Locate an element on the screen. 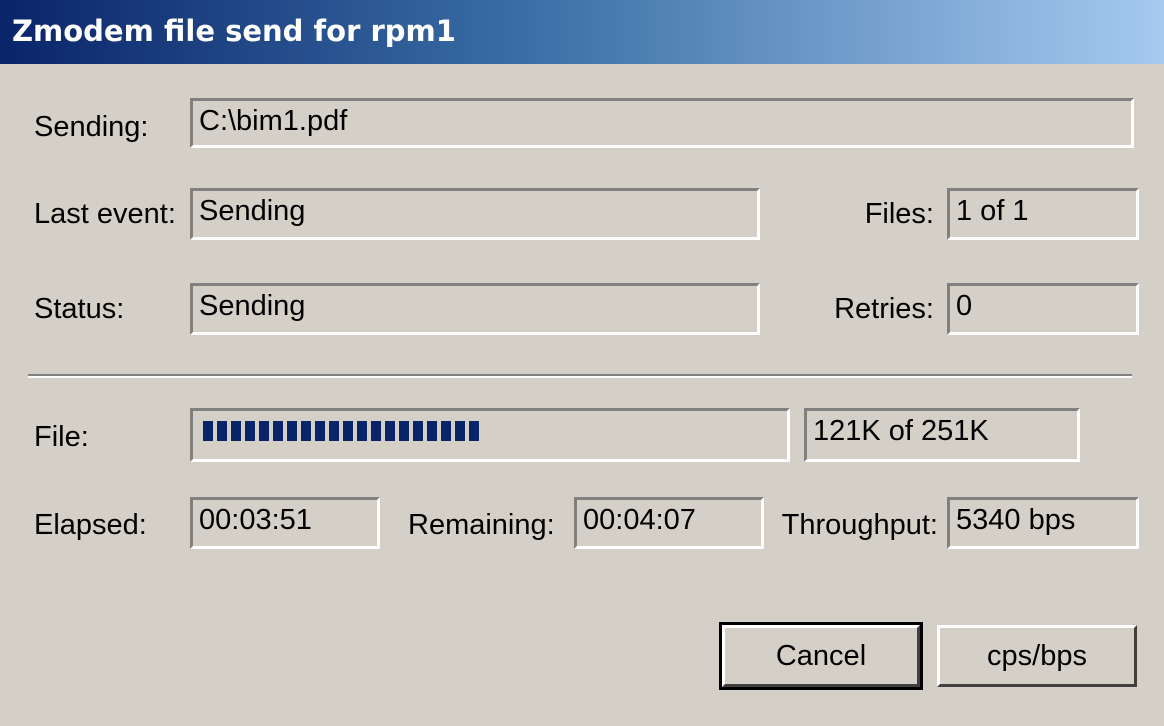  separator is located at coordinates (580, 376).